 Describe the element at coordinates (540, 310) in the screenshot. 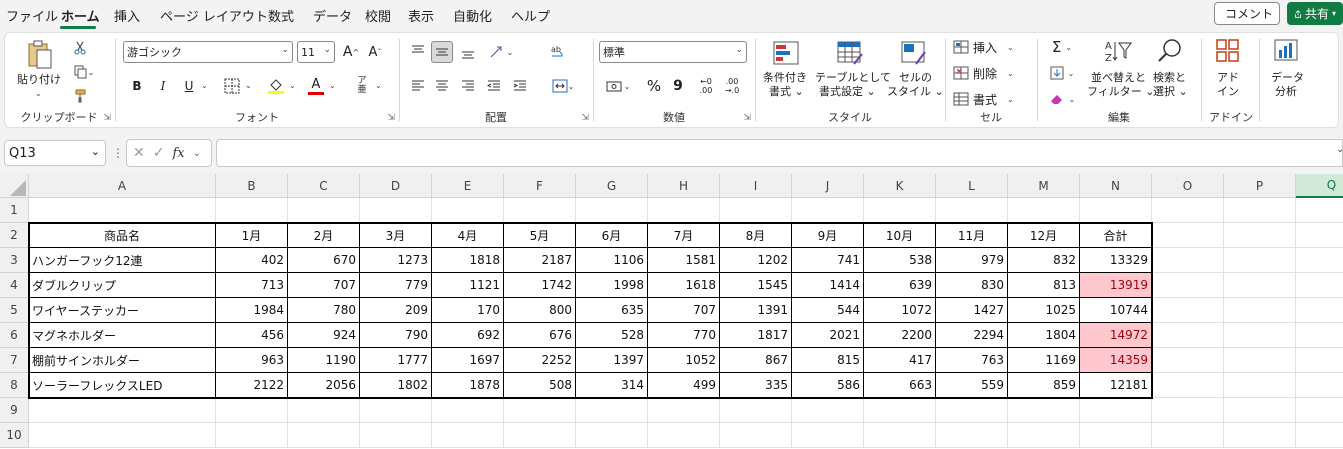

I see `month-value-cell: 800` at that location.